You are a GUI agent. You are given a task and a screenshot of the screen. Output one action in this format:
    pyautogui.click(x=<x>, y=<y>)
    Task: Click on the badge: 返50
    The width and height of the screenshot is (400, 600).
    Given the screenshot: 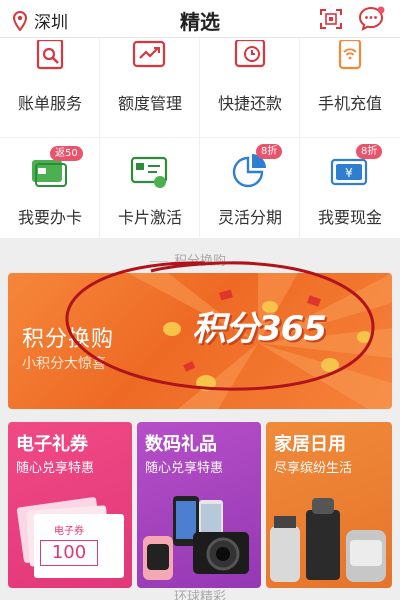 What is the action you would take?
    pyautogui.click(x=66, y=153)
    